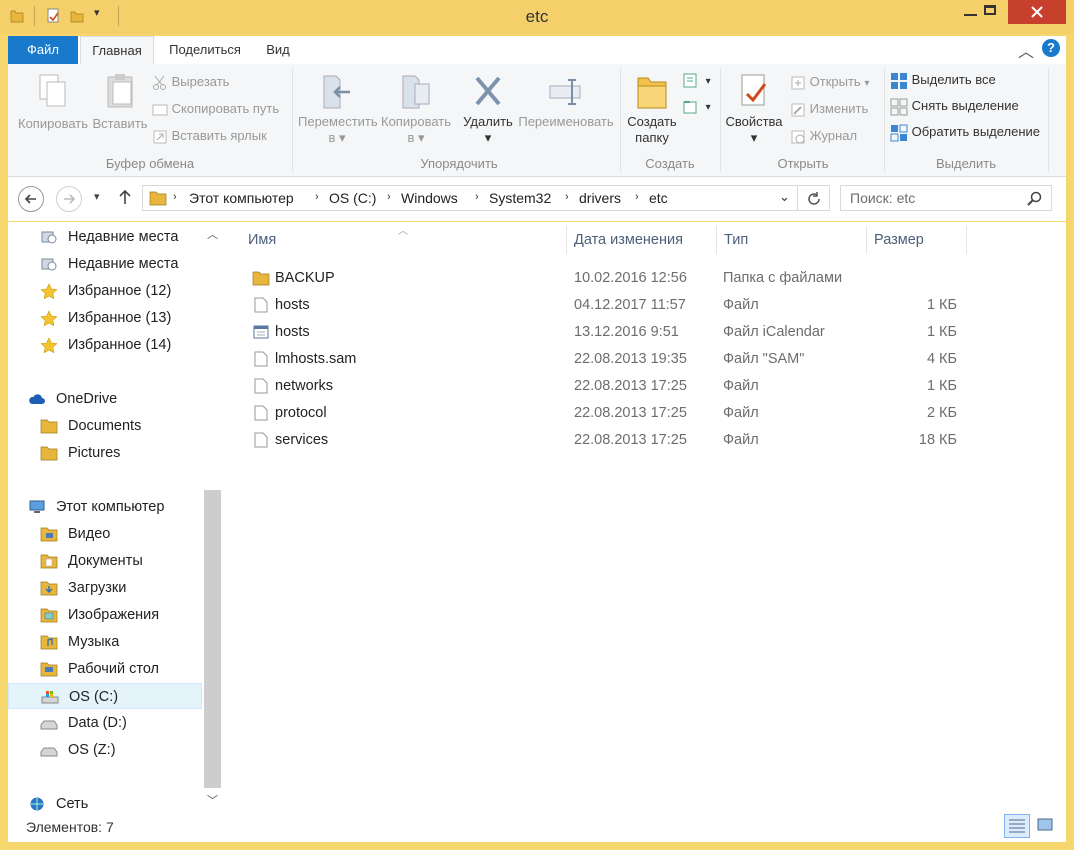  I want to click on address-history-dropdown: ⌄, so click(784, 197).